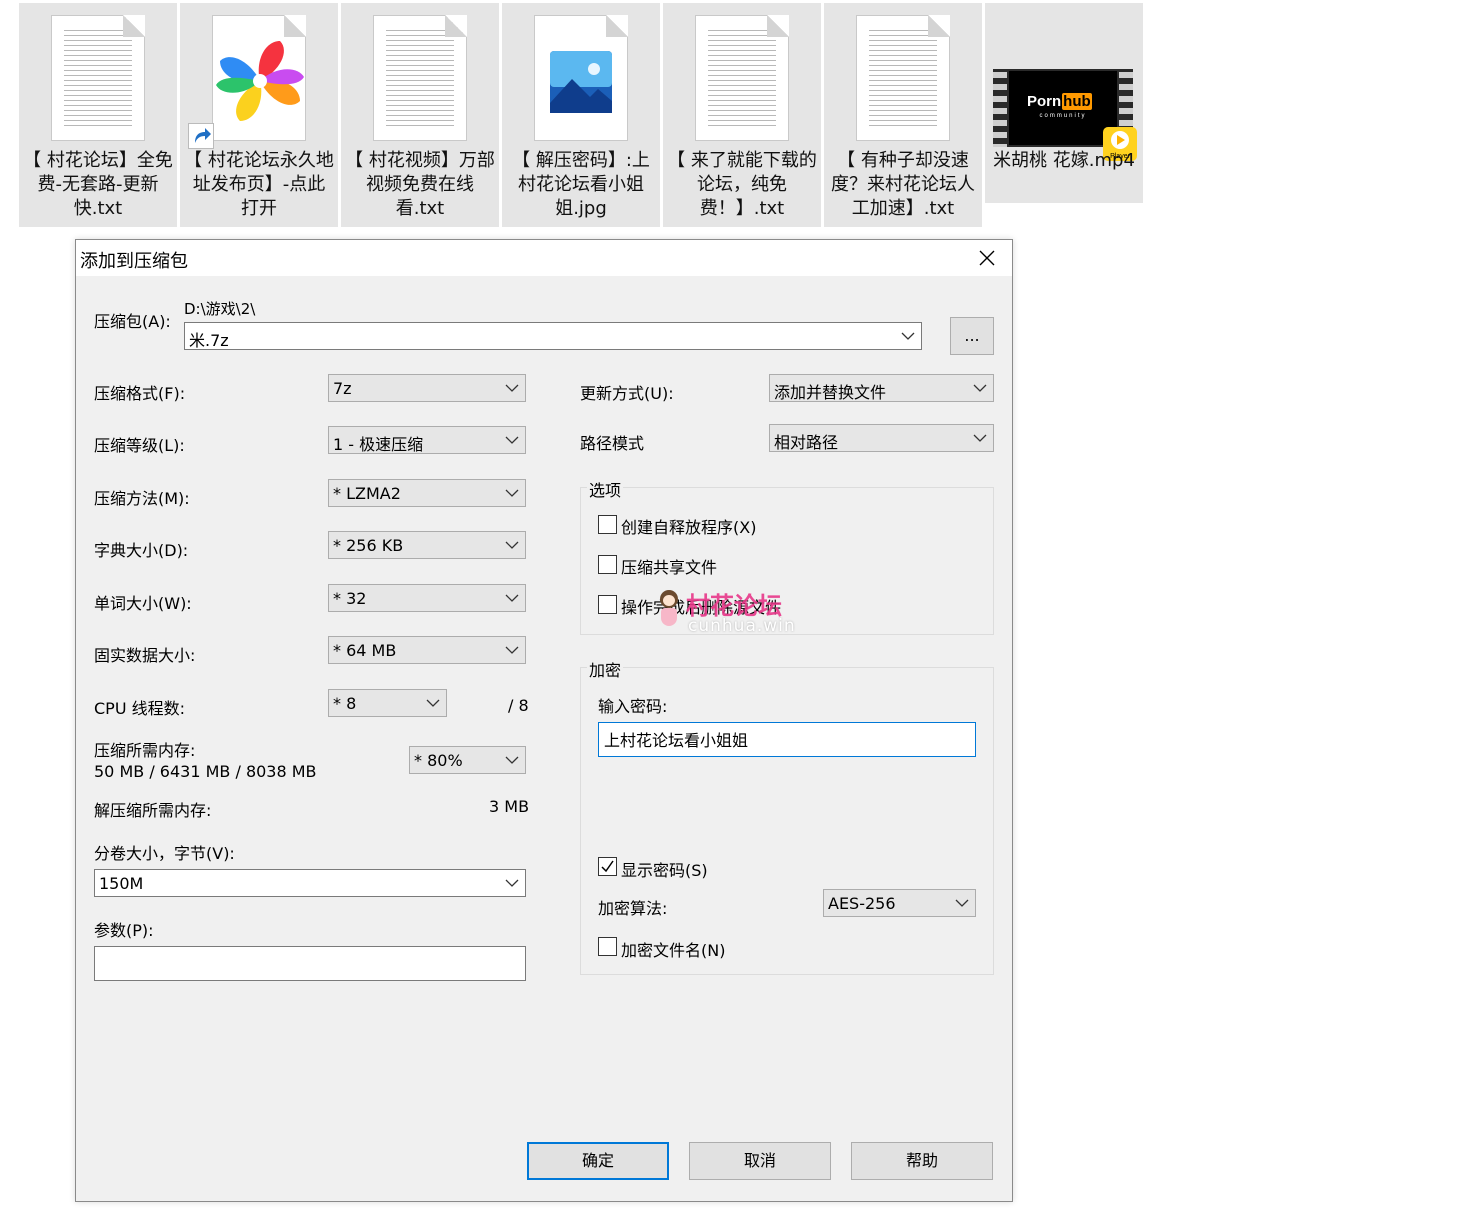 Image resolution: width=1465 pixels, height=1216 pixels. What do you see at coordinates (518, 705) in the screenshot?
I see `cpu-total: / 8` at bounding box center [518, 705].